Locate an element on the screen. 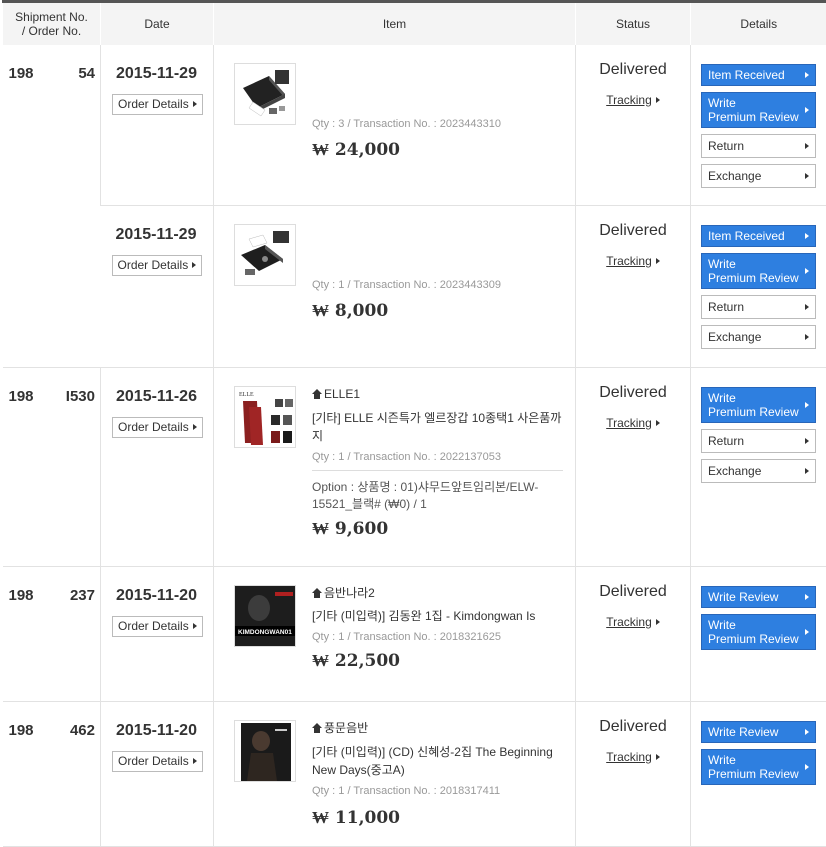 Image resolution: width=826 pixels, height=847 pixels. order-number: 462 is located at coordinates (82, 730).